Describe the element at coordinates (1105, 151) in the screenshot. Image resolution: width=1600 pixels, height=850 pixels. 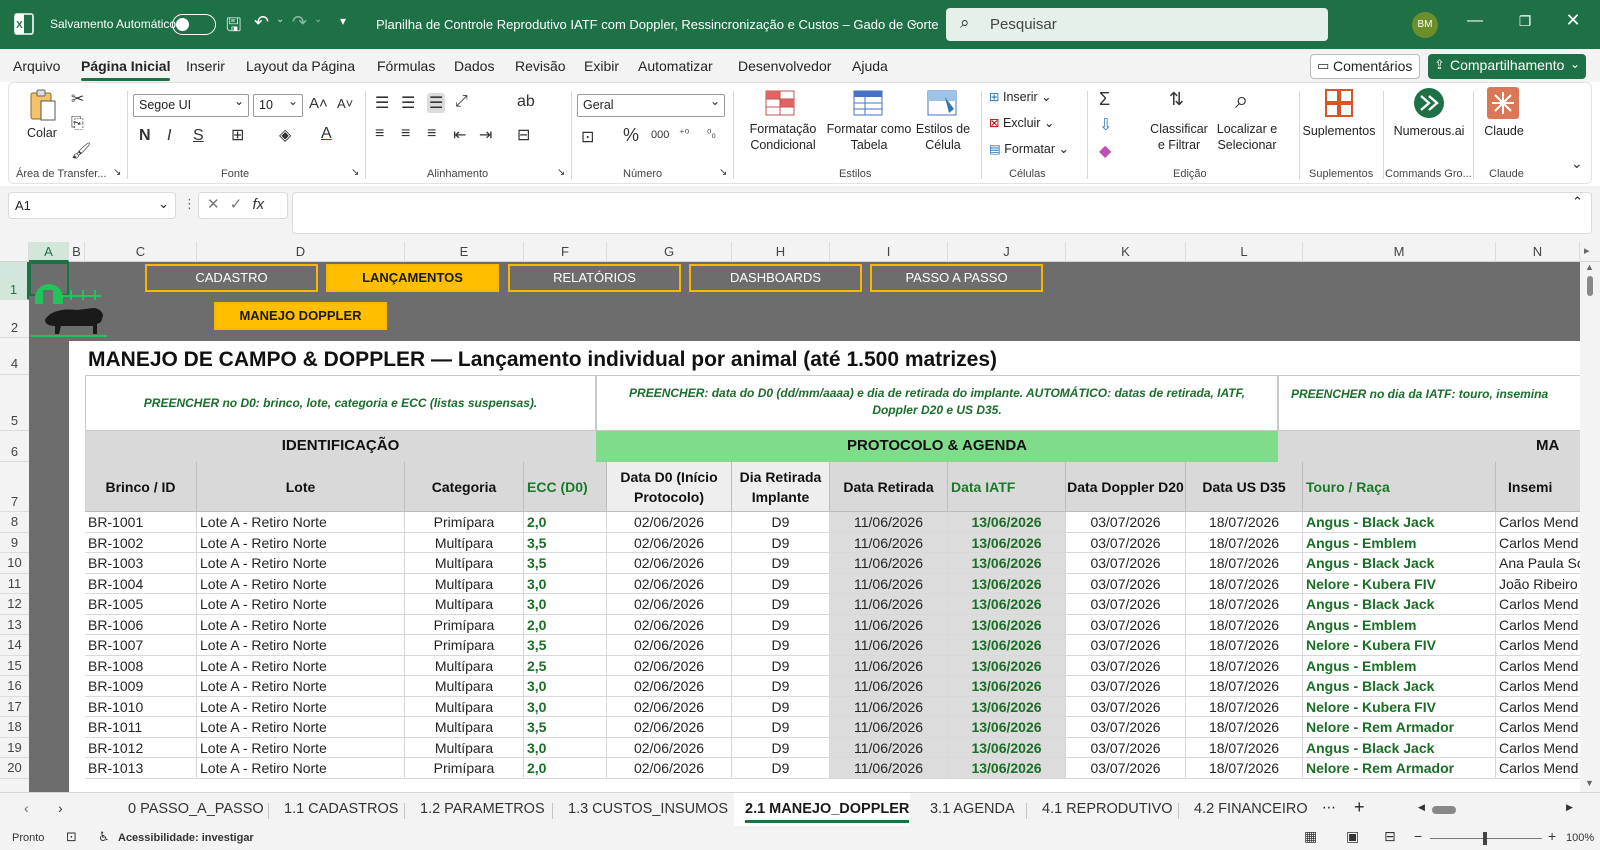
I see `clear-icon: ◆` at that location.